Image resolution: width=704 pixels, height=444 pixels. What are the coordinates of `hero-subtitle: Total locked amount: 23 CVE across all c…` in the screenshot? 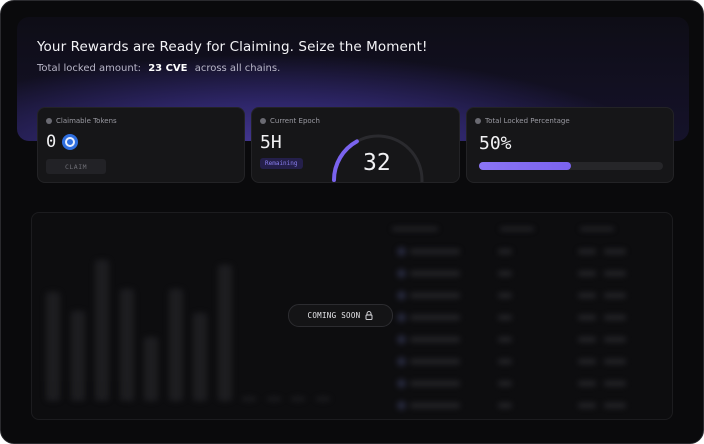 It's located at (158, 68).